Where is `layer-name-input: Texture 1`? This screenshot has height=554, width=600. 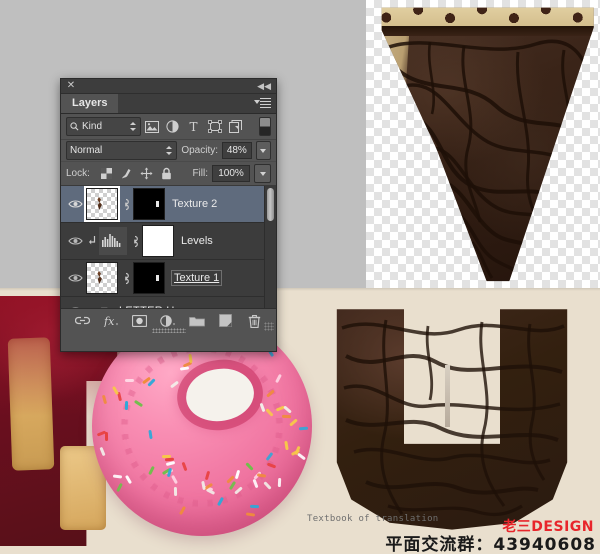
layer-name-input: Texture 1 is located at coordinates (197, 278).